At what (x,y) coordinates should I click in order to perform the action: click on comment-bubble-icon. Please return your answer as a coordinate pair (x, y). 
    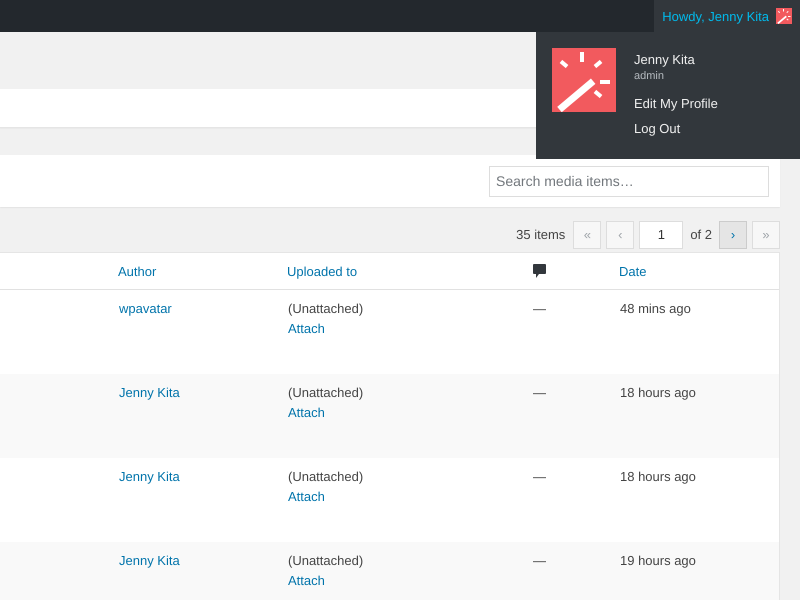
    Looking at the image, I should click on (539, 271).